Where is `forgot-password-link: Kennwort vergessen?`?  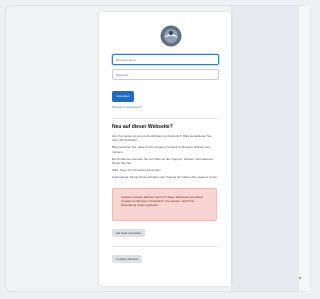 forgot-password-link: Kennwort vergessen? is located at coordinates (166, 107).